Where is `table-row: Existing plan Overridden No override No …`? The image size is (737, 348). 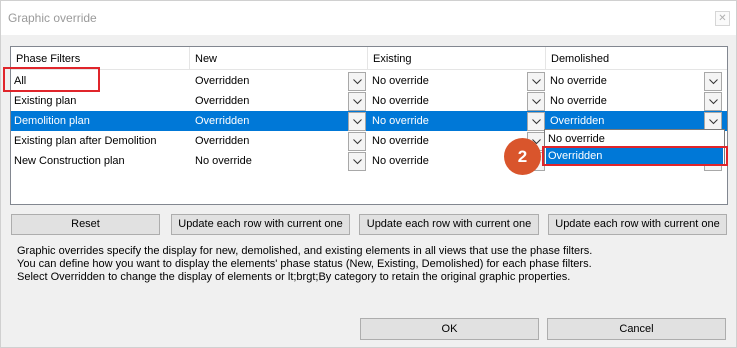
table-row: Existing plan Overridden No override No … is located at coordinates (369, 101).